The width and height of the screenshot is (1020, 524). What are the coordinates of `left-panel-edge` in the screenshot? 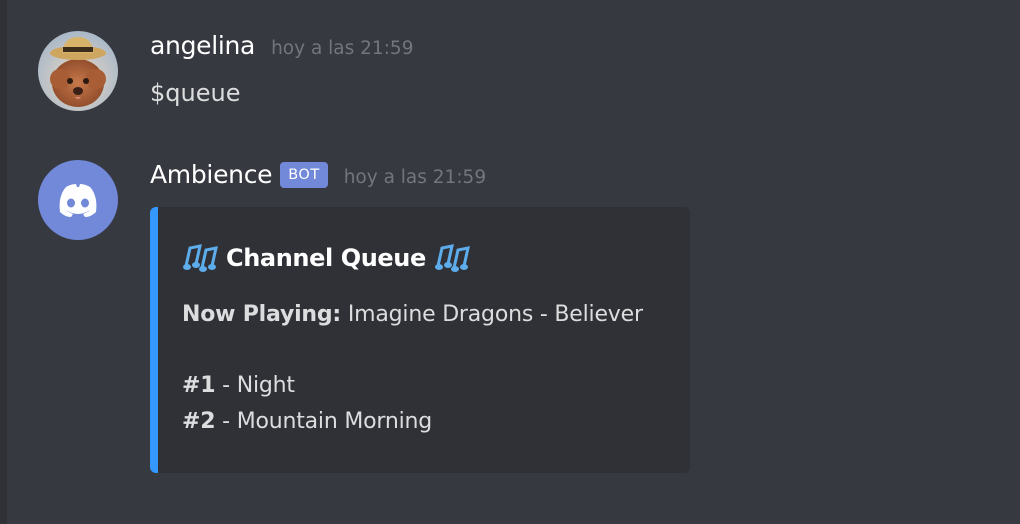 It's located at (3, 262).